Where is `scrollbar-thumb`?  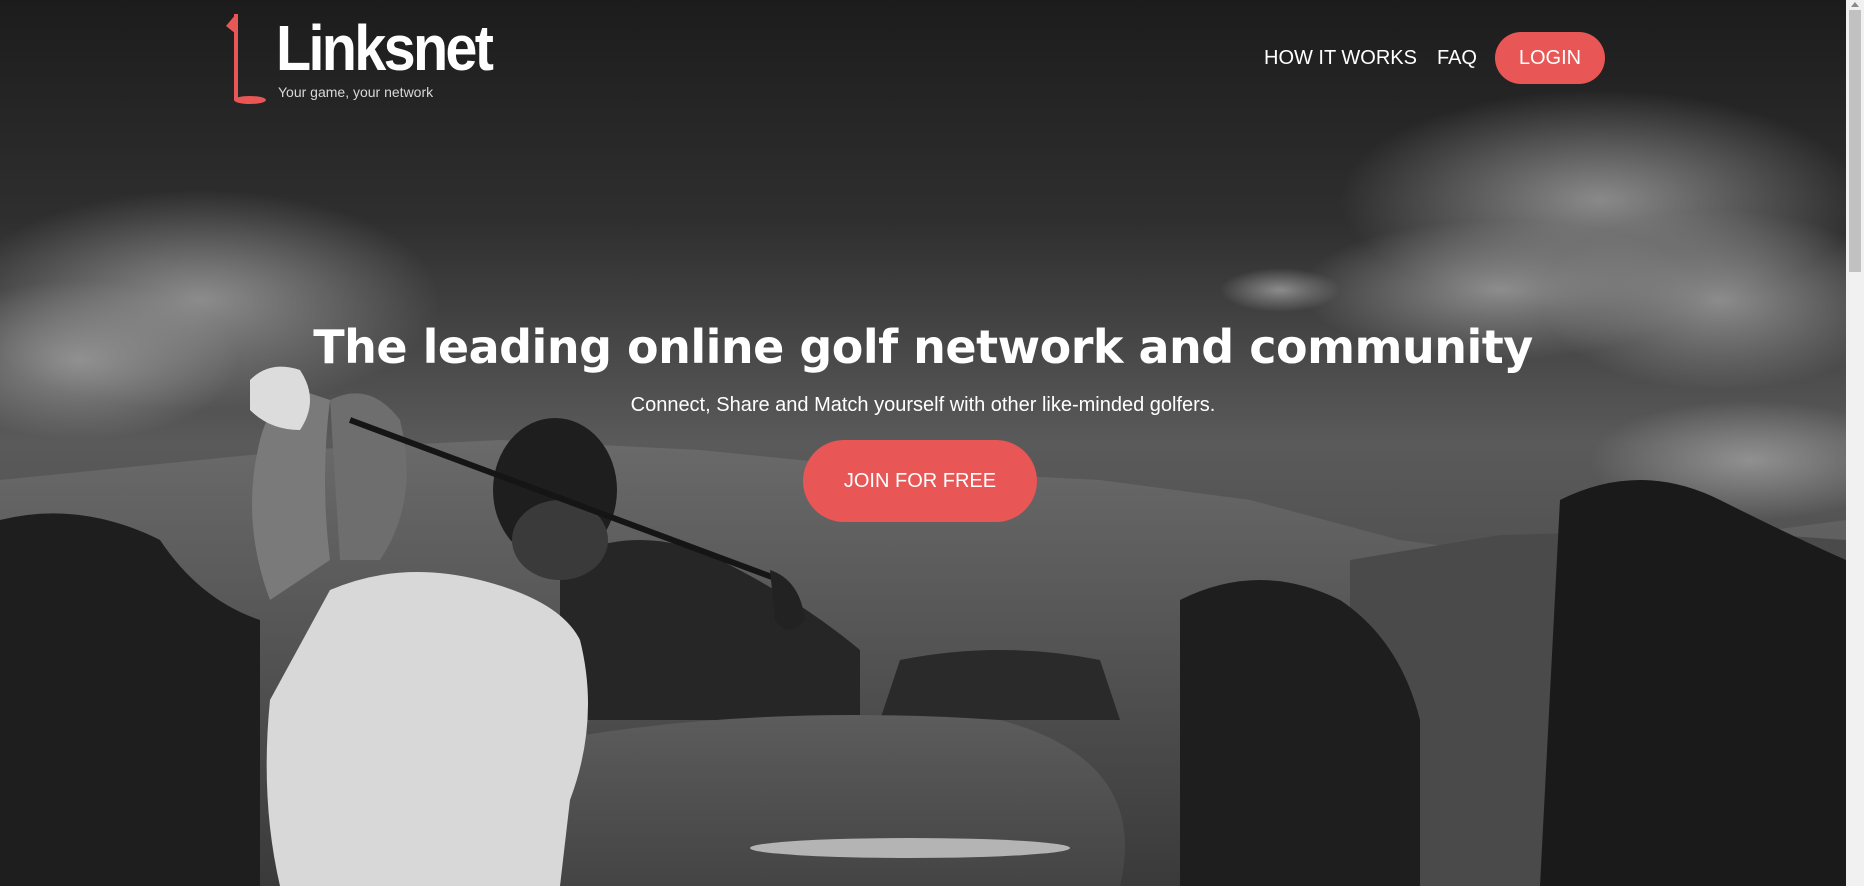 scrollbar-thumb is located at coordinates (1855, 141).